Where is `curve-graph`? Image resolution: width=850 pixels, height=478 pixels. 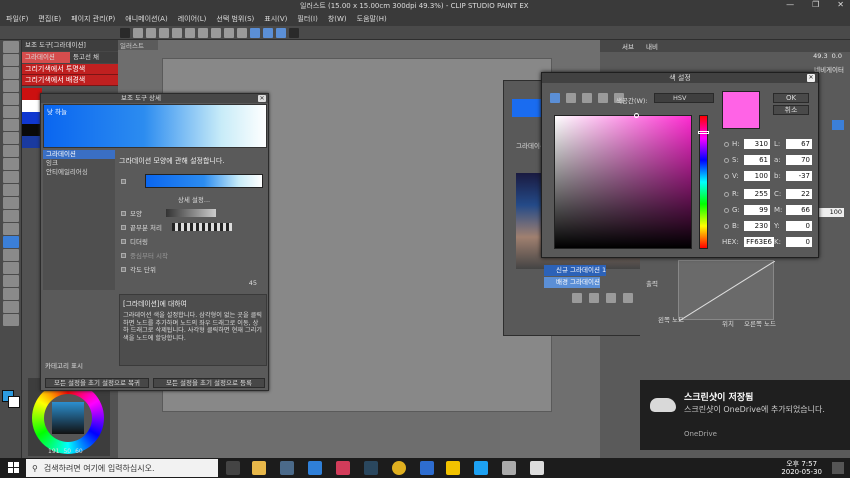 curve-graph is located at coordinates (727, 291).